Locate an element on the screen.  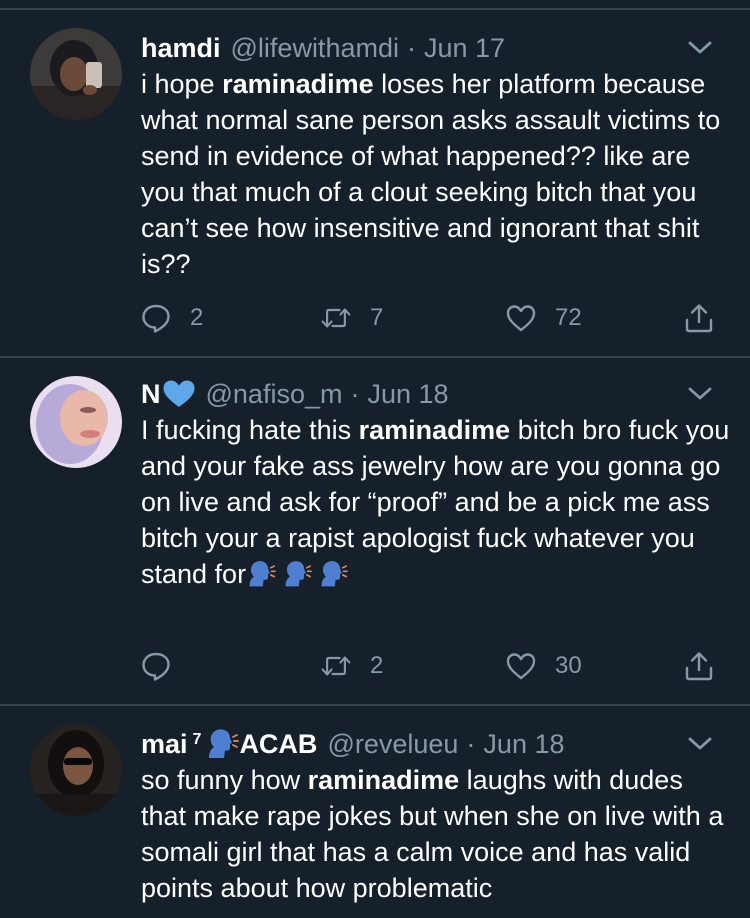
retweet-count: 2 is located at coordinates (377, 665).